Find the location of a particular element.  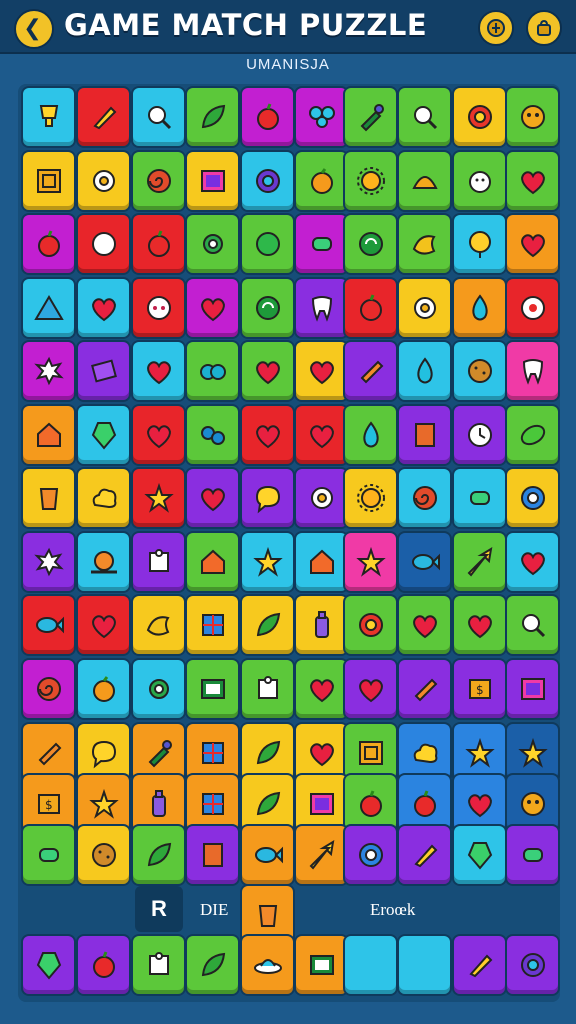

tile-ring is located at coordinates (532, 965).